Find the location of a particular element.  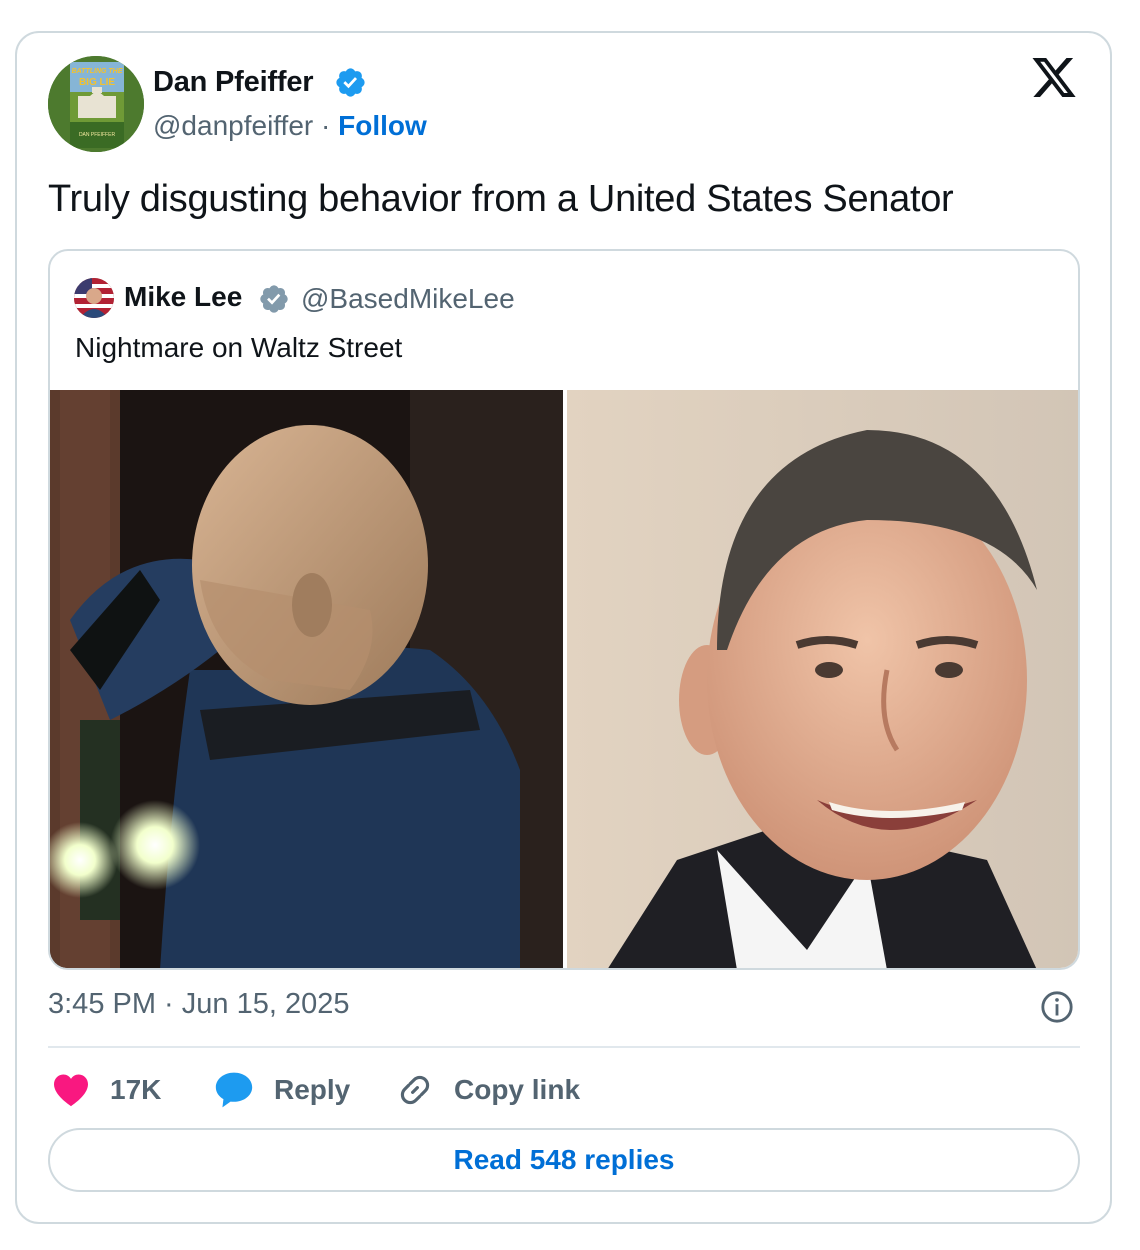

like-button: 17K is located at coordinates (106, 1090).